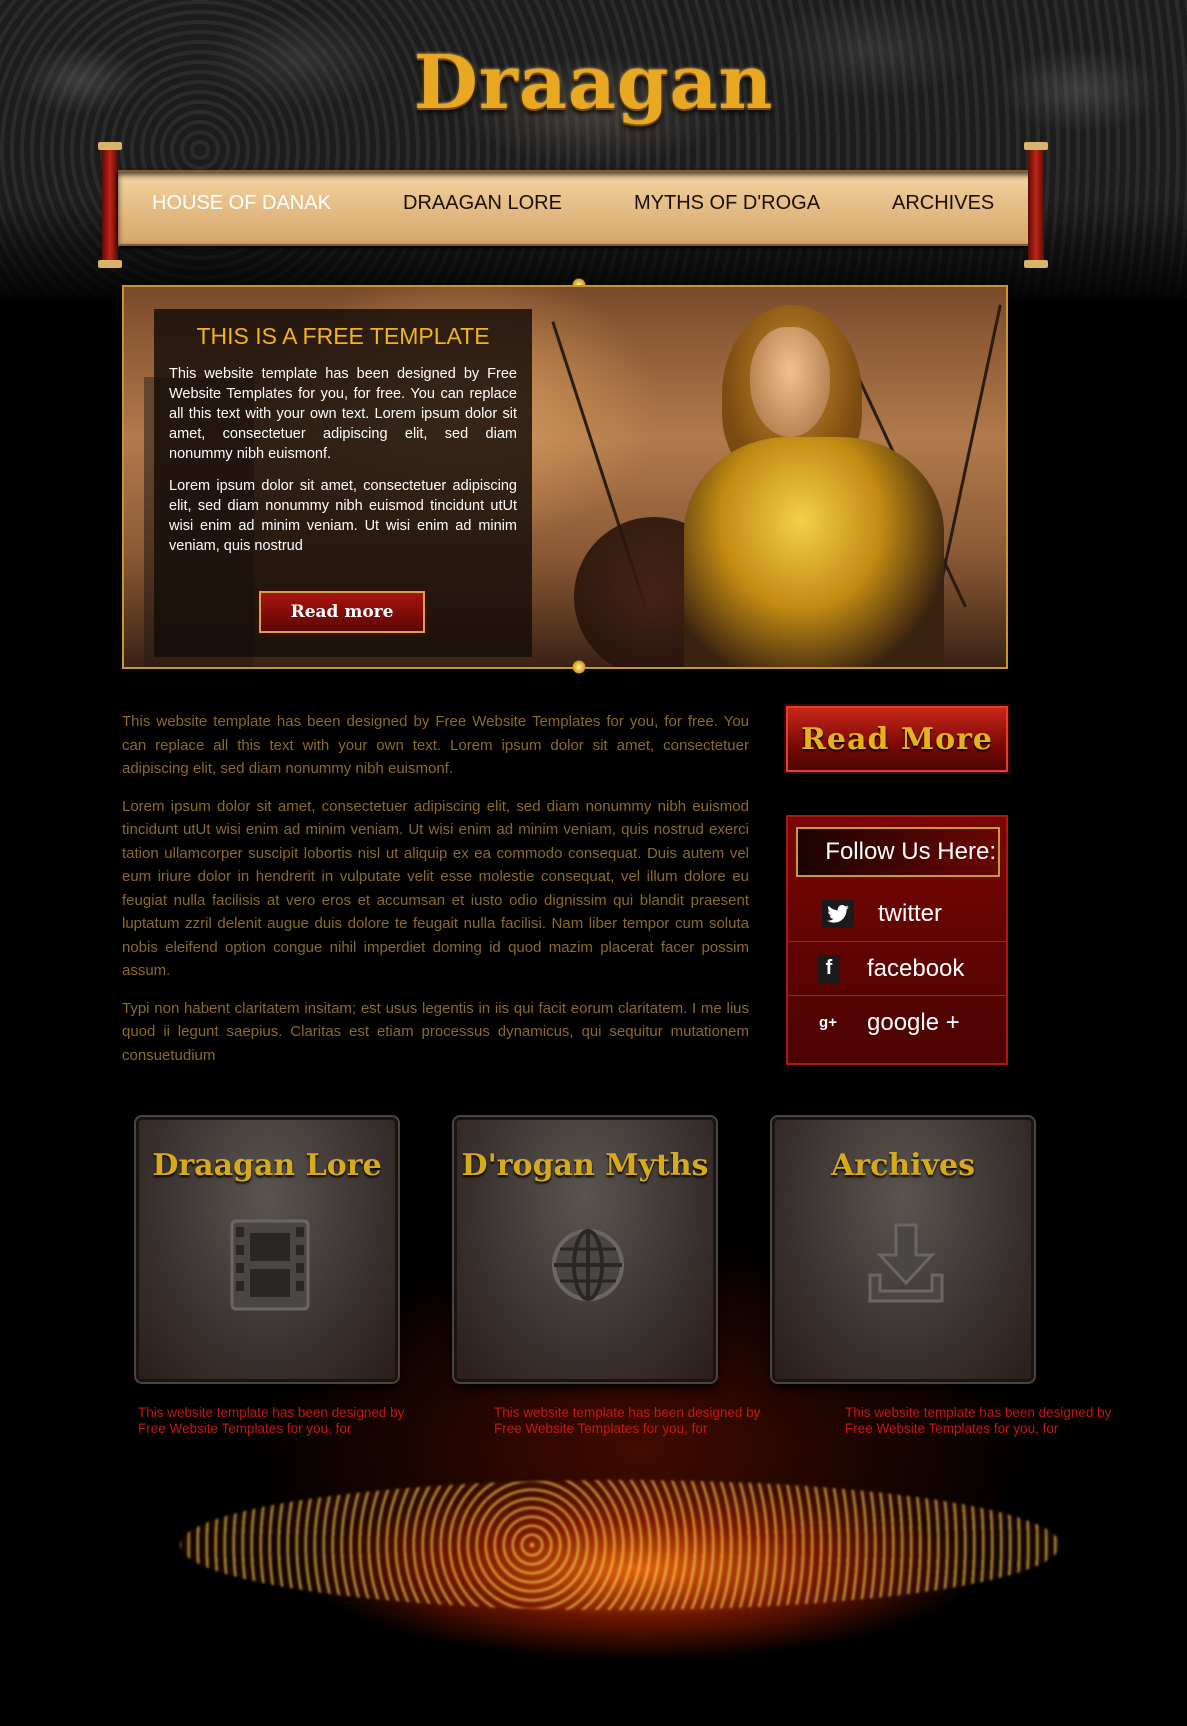 This screenshot has width=1187, height=1726. What do you see at coordinates (897, 739) in the screenshot?
I see `sidebar-read-more-button: Read More` at bounding box center [897, 739].